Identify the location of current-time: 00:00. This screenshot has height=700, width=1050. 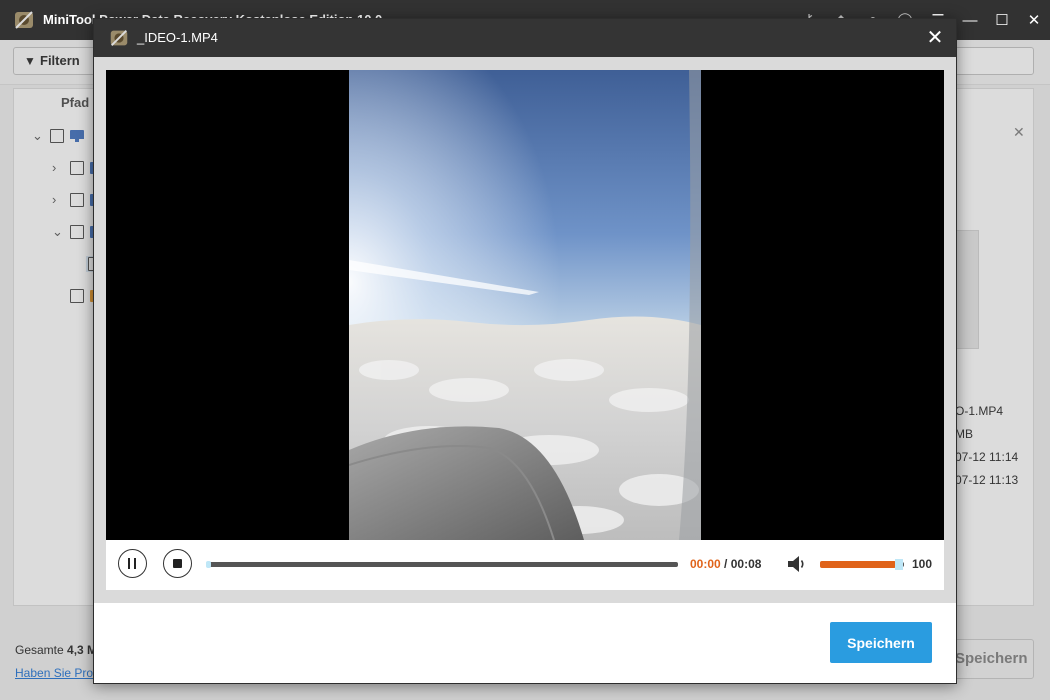
(705, 564).